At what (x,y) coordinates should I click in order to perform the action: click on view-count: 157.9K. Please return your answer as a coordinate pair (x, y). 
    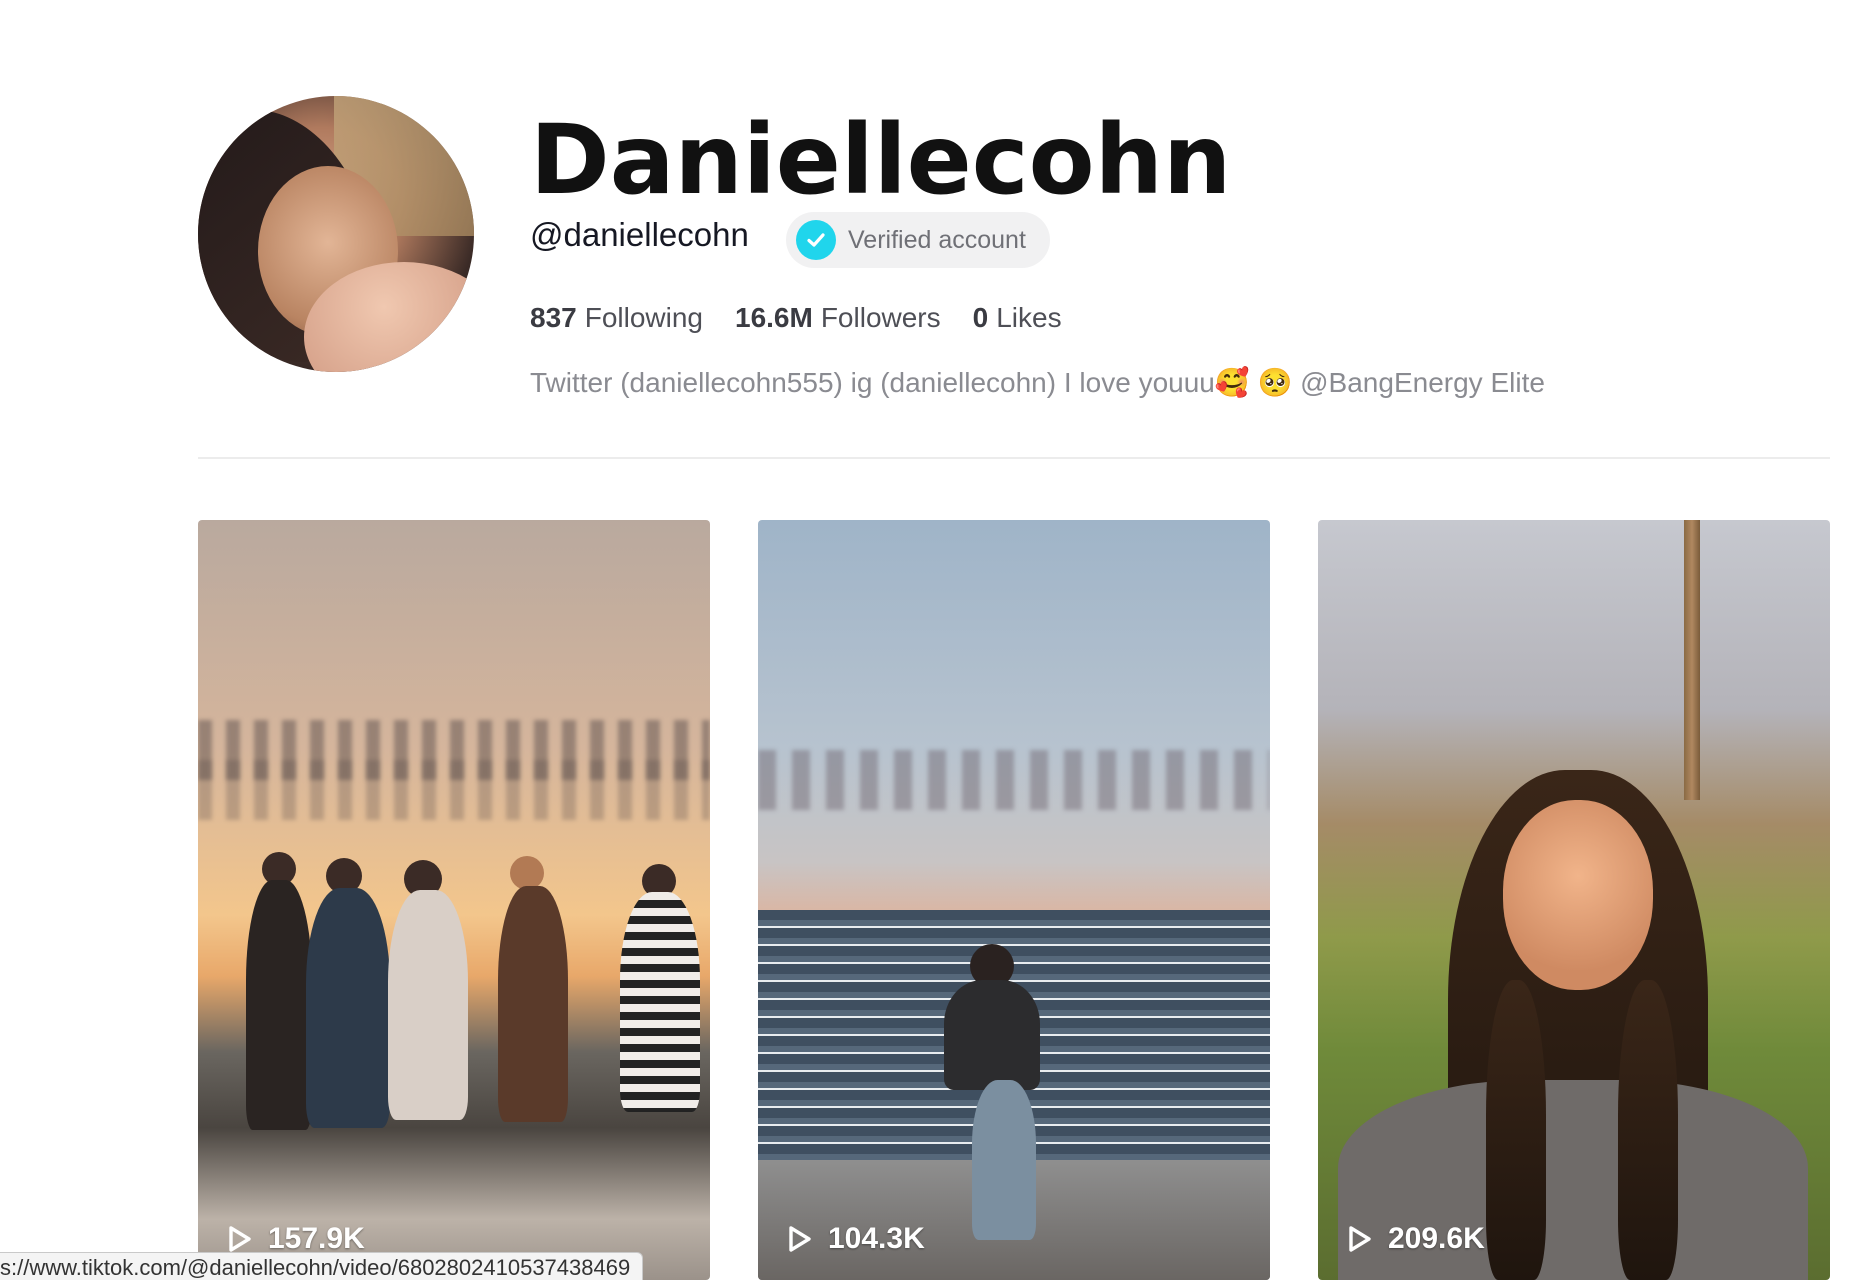
    Looking at the image, I should click on (295, 1239).